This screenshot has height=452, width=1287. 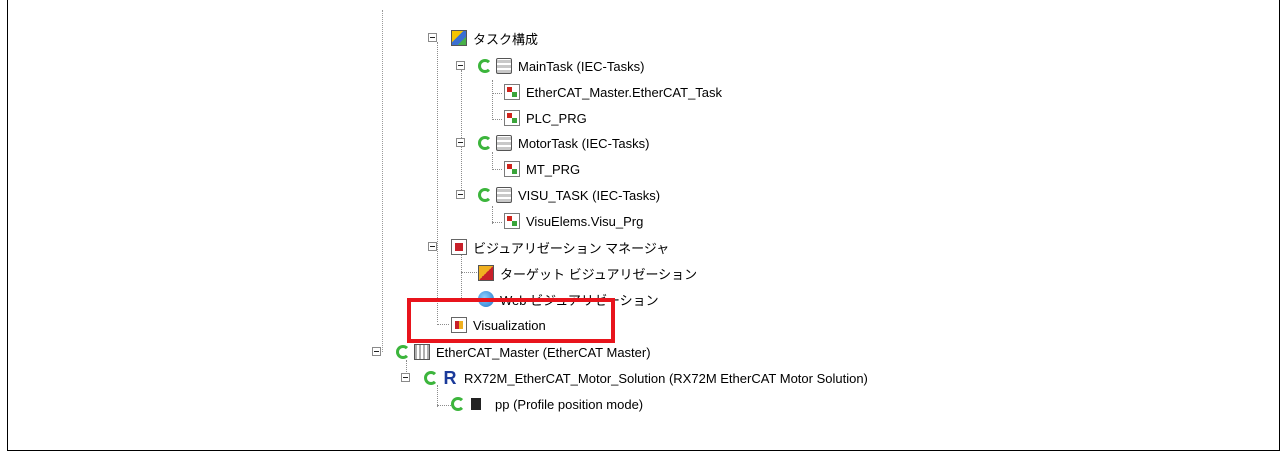 I want to click on tree-item-label: EtherCAT_Master (EtherCAT Master), so click(x=543, y=352).